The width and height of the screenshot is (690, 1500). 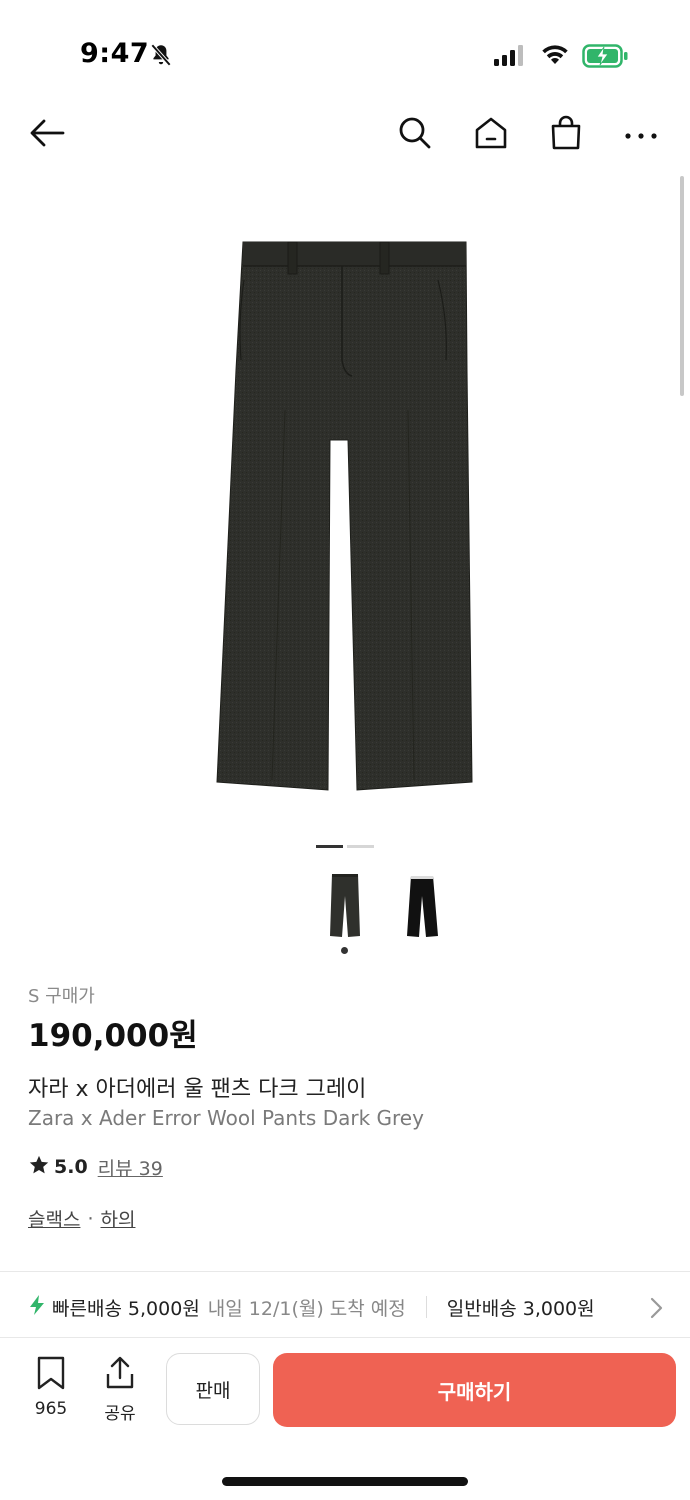 What do you see at coordinates (360, 846) in the screenshot?
I see `carousel-indicator` at bounding box center [360, 846].